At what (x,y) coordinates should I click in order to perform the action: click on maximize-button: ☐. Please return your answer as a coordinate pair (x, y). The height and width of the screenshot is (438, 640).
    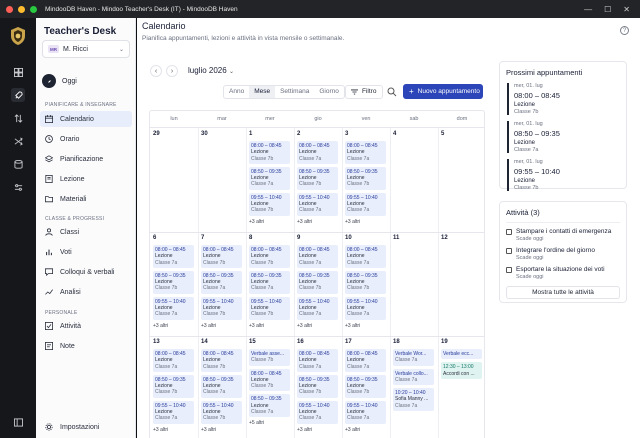
    Looking at the image, I should click on (607, 9).